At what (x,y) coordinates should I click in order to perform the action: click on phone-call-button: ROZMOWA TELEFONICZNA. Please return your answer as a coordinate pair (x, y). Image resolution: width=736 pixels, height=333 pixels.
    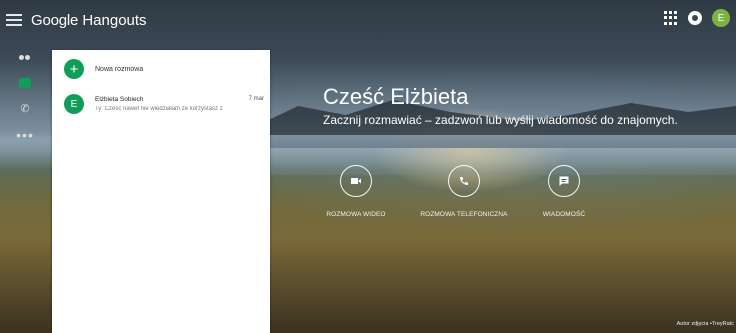
    Looking at the image, I should click on (464, 191).